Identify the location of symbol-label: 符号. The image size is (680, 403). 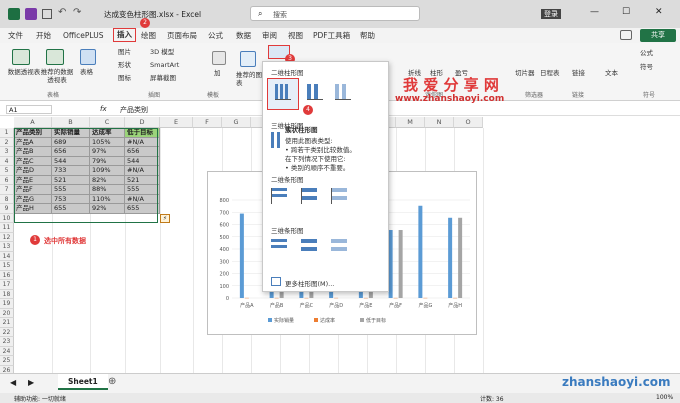
(646, 67).